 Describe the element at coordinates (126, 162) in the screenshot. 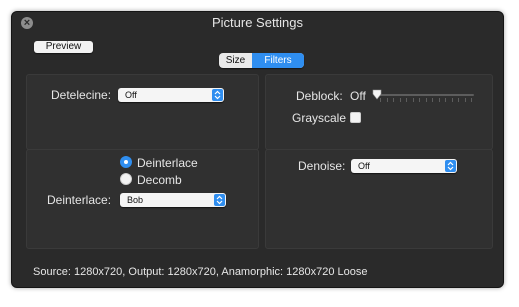

I see `deinterlace-radio` at that location.